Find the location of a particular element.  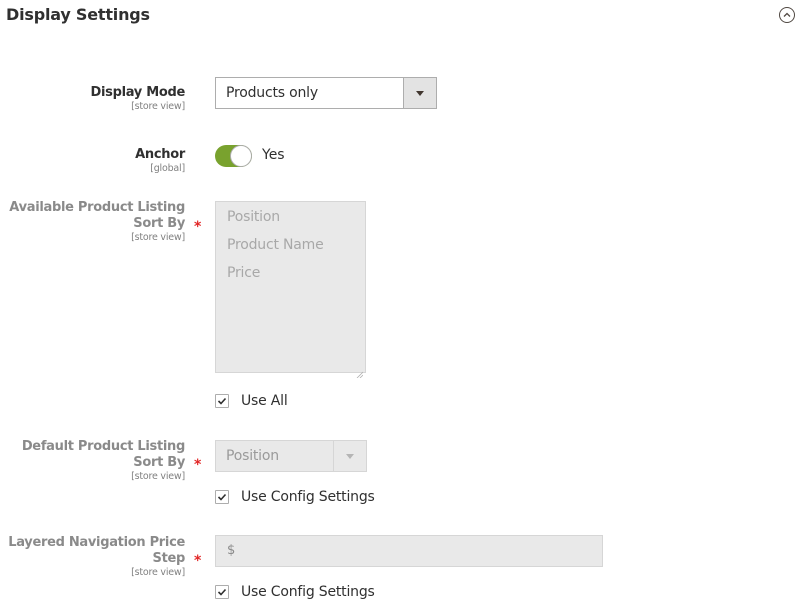

price-step-input: $ is located at coordinates (409, 551).